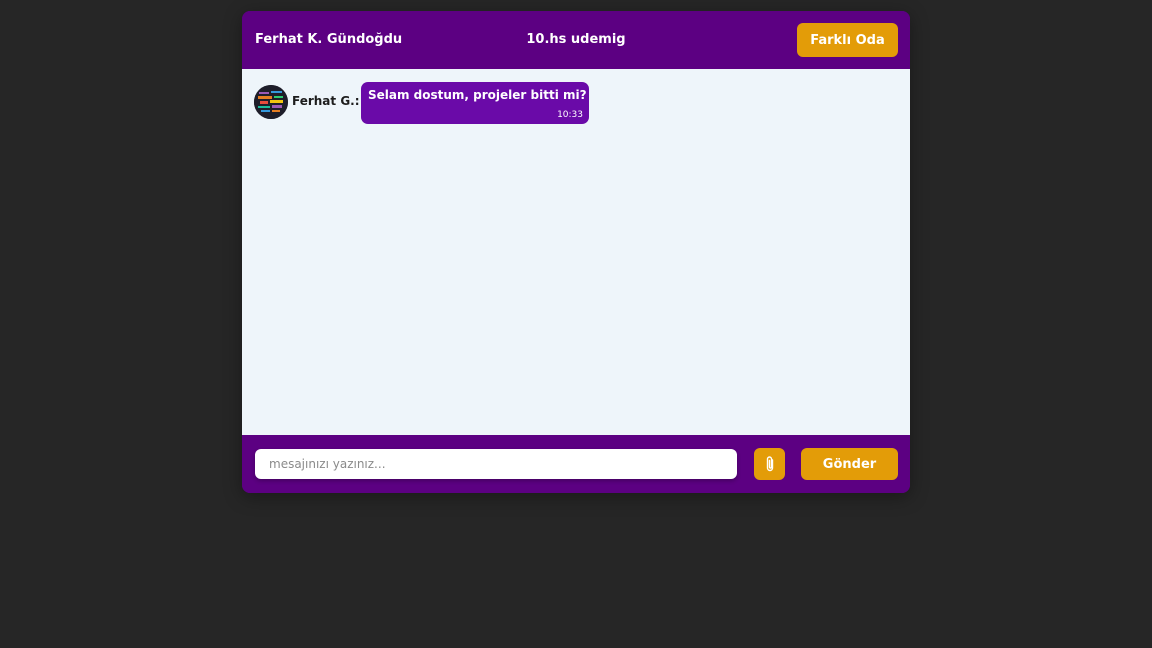  I want to click on chat-footer: Gönder, so click(576, 464).